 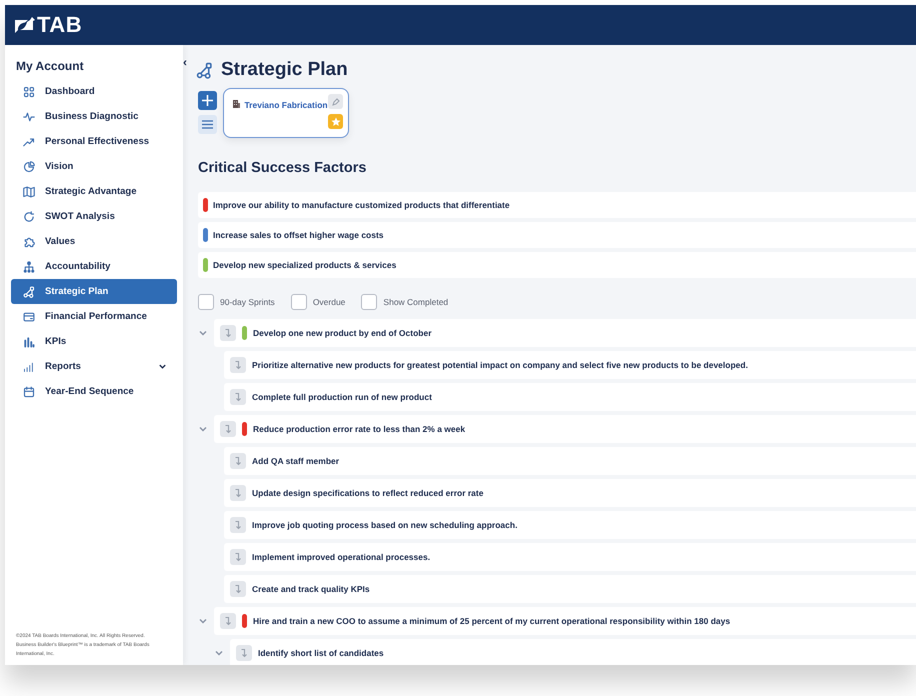 I want to click on caret-icon, so click(x=162, y=366).